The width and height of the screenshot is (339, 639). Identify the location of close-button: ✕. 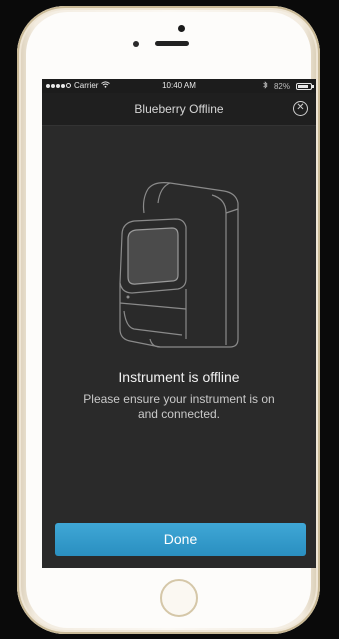
(300, 108).